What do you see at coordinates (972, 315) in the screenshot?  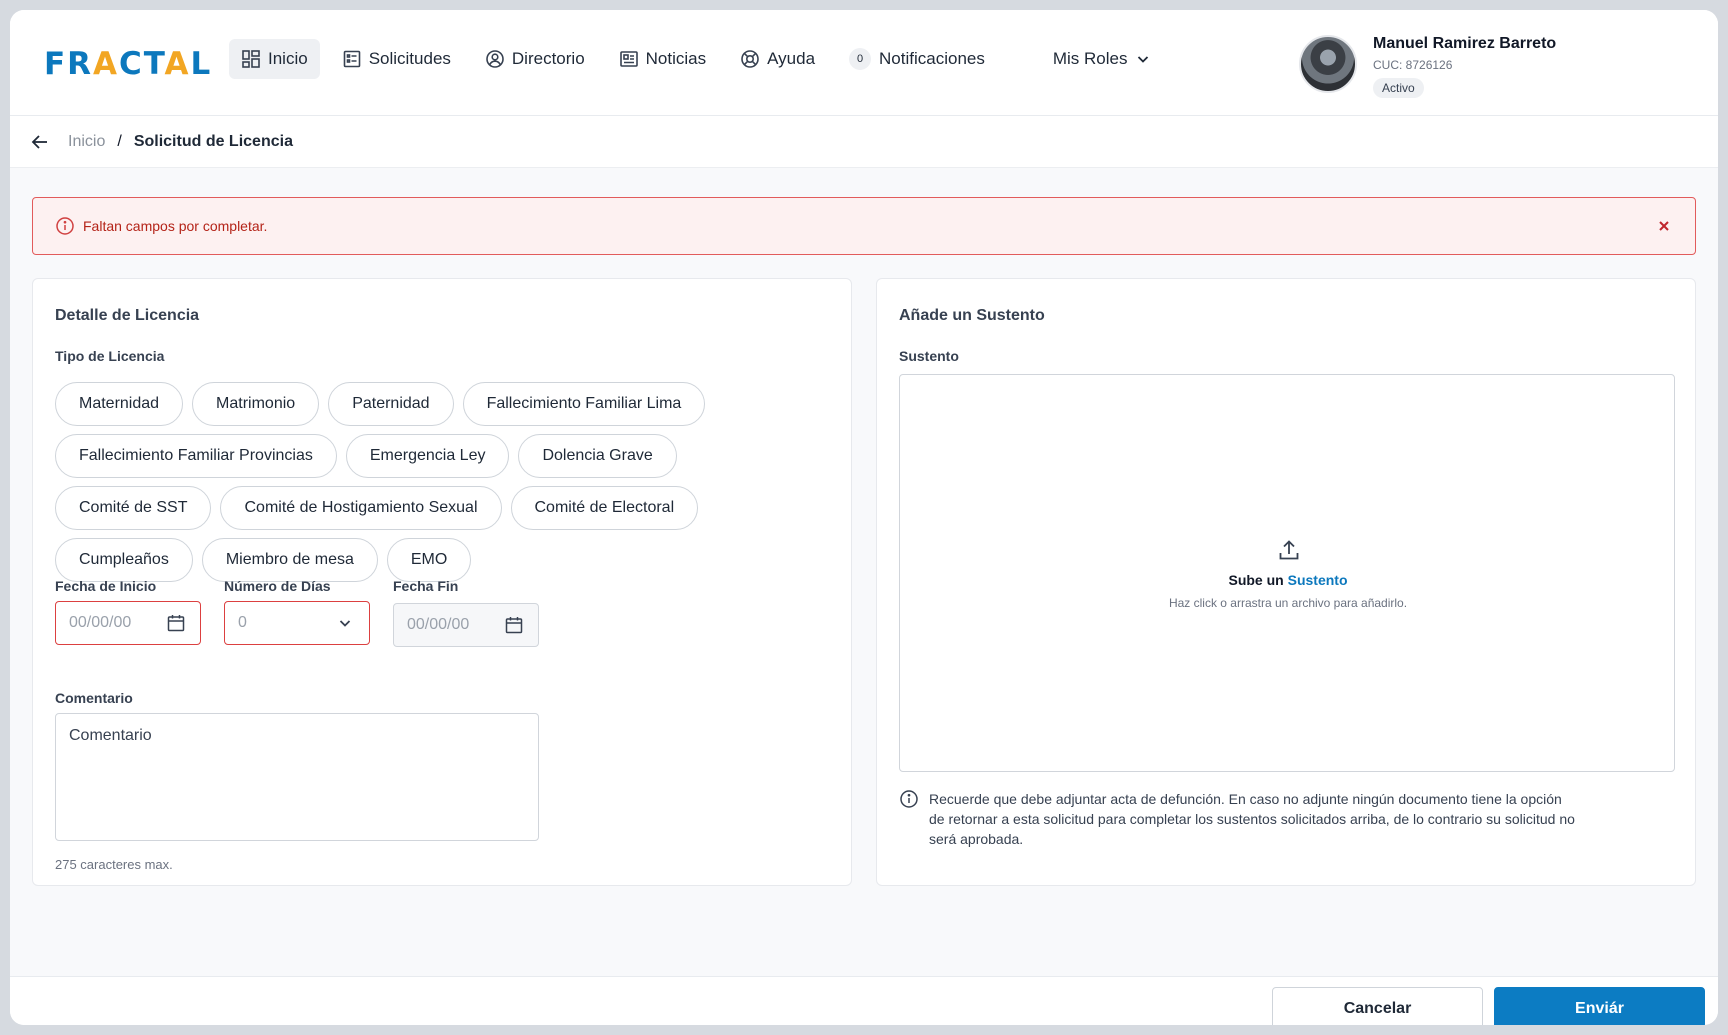 I see `card-title: Añade un Sustento` at bounding box center [972, 315].